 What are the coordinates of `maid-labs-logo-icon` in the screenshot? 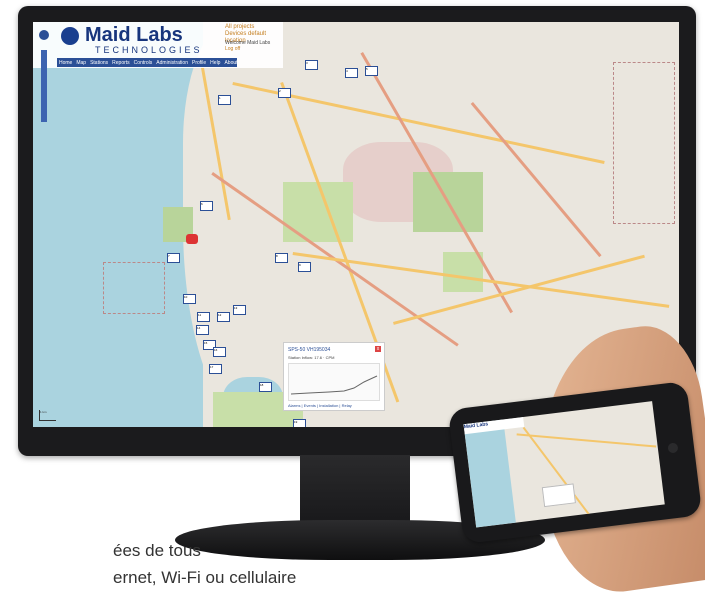 It's located at (70, 36).